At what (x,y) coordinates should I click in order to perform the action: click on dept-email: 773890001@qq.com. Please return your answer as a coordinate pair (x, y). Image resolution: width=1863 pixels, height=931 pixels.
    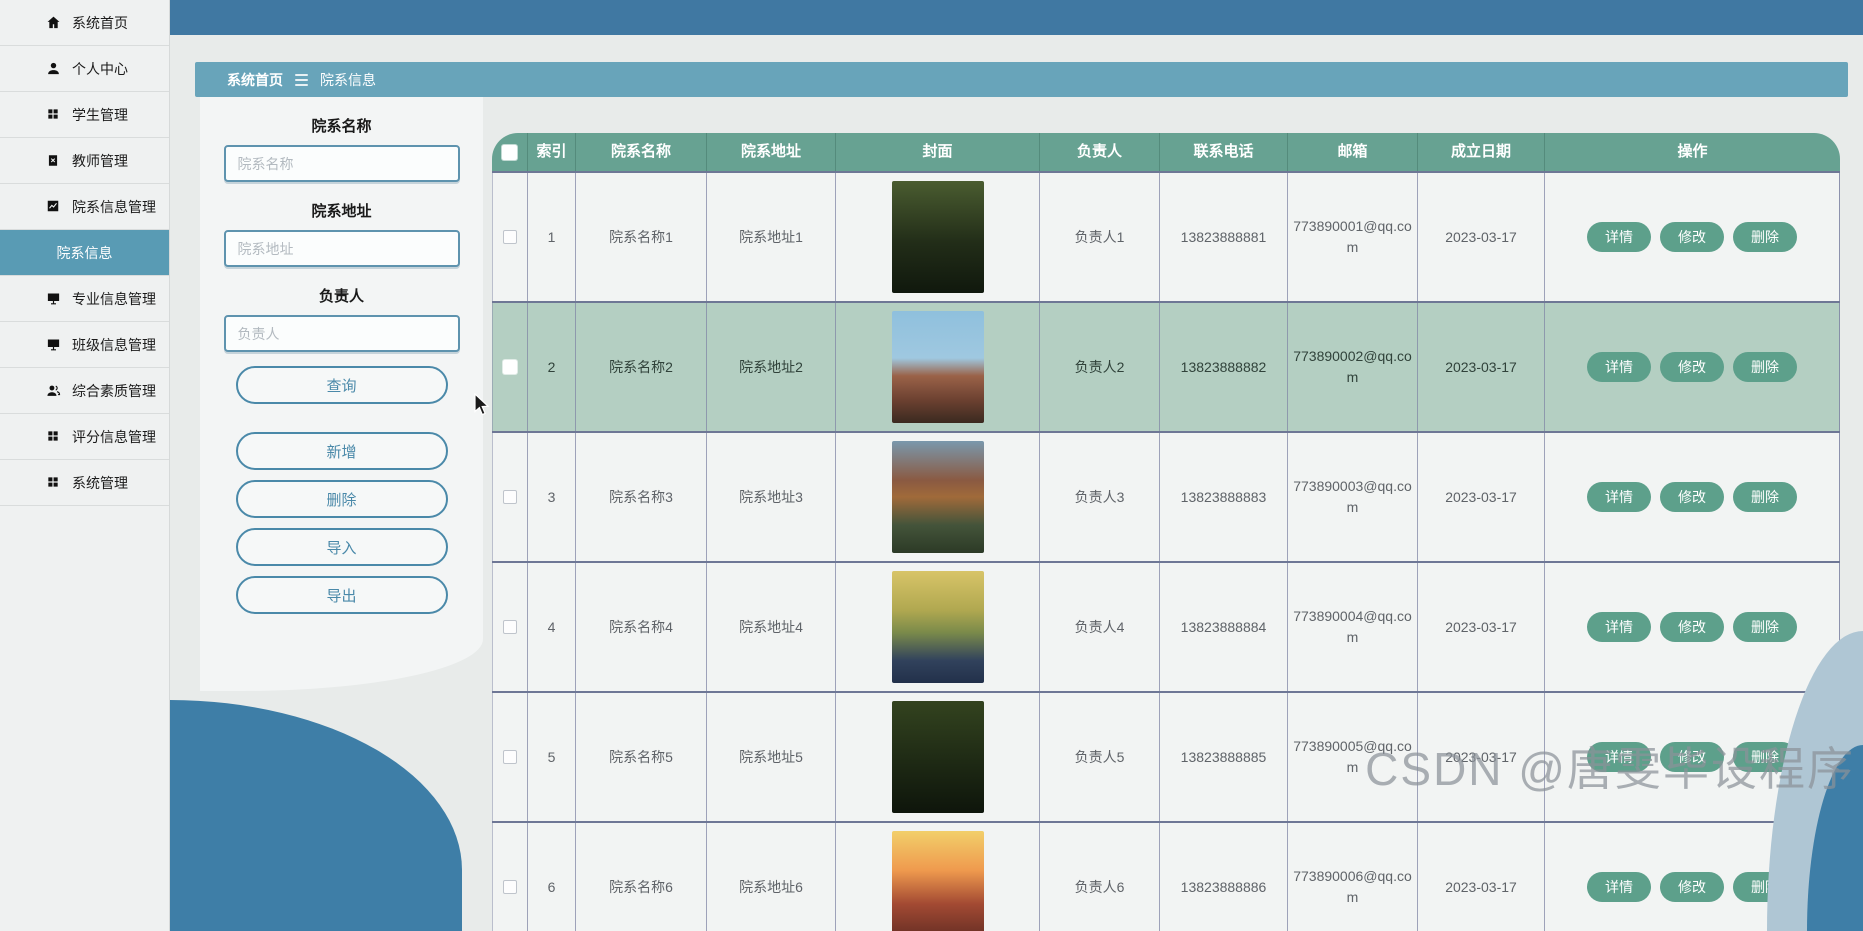
    Looking at the image, I should click on (1353, 237).